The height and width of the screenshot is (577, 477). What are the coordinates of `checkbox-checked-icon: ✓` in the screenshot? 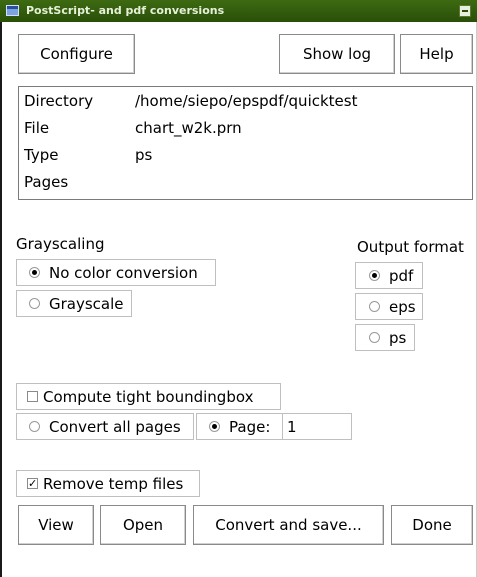 It's located at (32, 483).